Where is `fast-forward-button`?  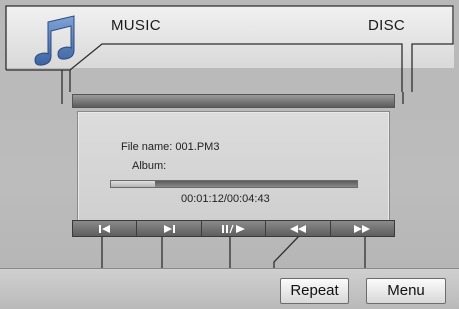
fast-forward-button is located at coordinates (362, 228).